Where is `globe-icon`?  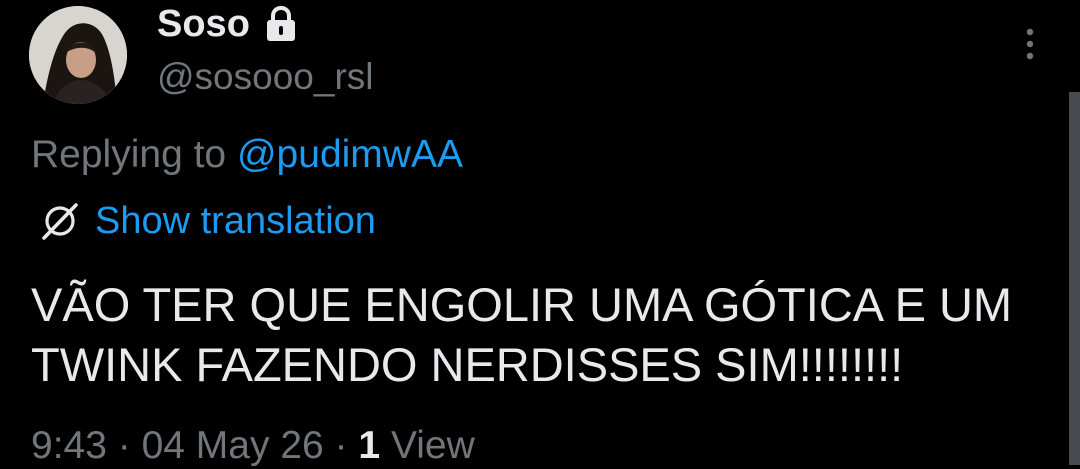 globe-icon is located at coordinates (60, 221).